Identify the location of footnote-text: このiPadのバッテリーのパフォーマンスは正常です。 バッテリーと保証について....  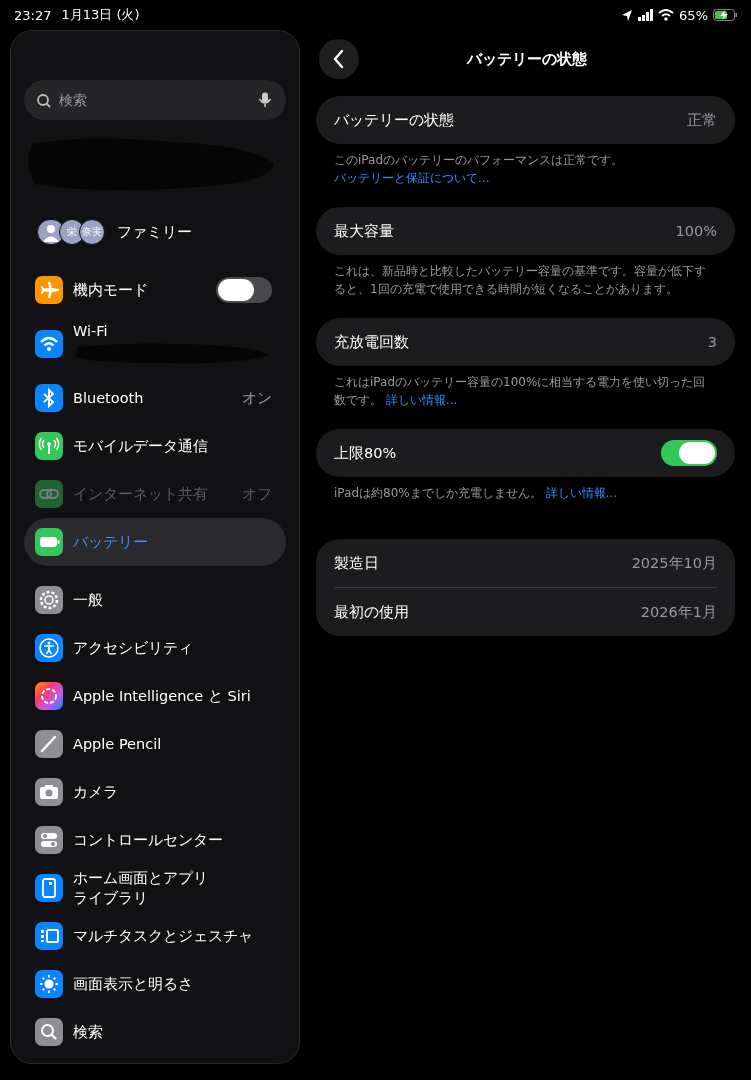
(478, 169).